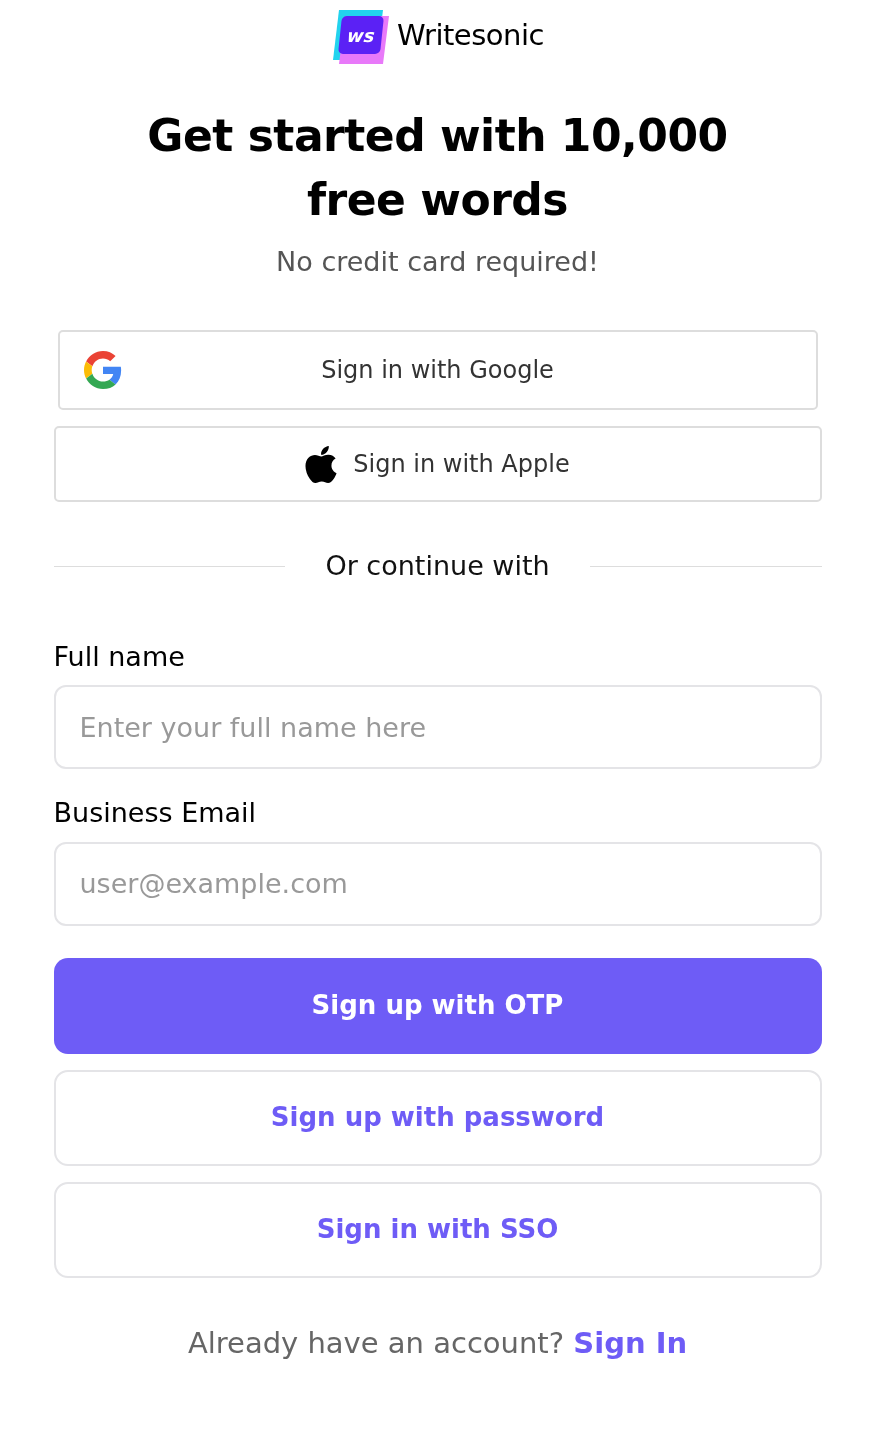 This screenshot has width=875, height=1444. Describe the element at coordinates (437, 1005) in the screenshot. I see `primary-button: Sign up with OTP` at that location.